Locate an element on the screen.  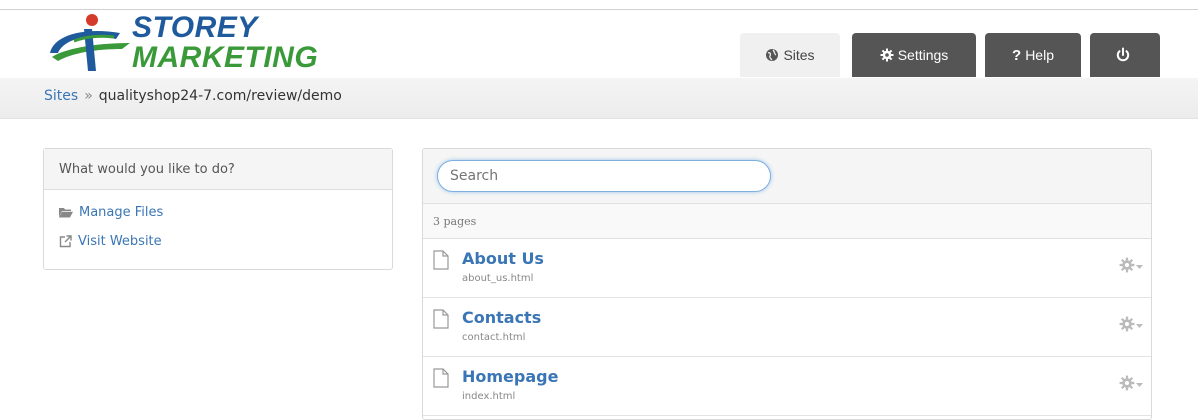
globe-icon is located at coordinates (772, 55).